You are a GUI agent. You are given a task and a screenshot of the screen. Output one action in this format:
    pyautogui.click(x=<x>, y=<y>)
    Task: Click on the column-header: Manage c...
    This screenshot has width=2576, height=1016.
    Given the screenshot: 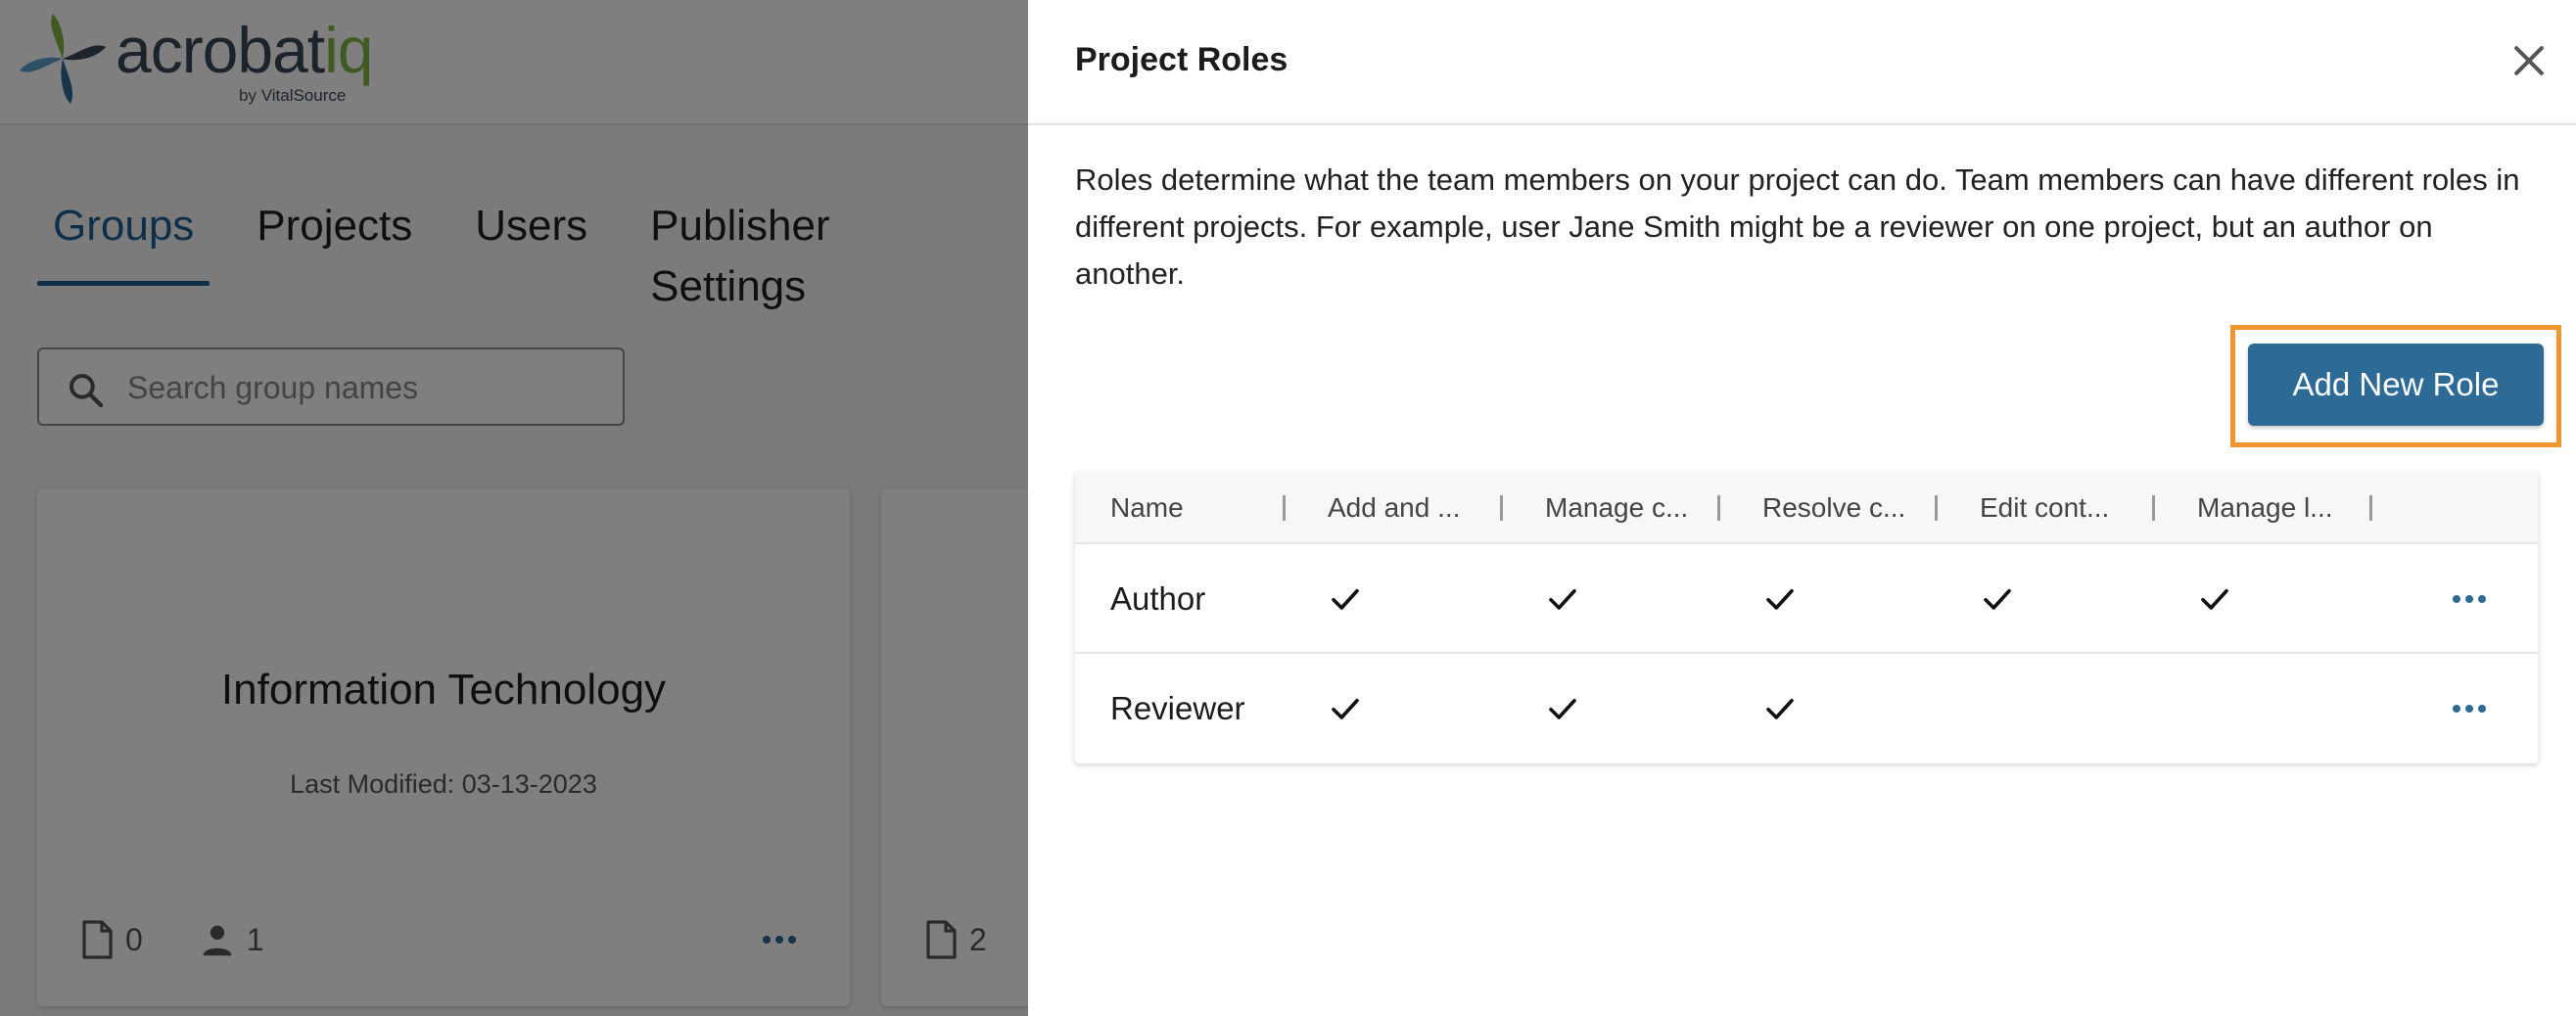 What is the action you would take?
    pyautogui.click(x=1616, y=508)
    